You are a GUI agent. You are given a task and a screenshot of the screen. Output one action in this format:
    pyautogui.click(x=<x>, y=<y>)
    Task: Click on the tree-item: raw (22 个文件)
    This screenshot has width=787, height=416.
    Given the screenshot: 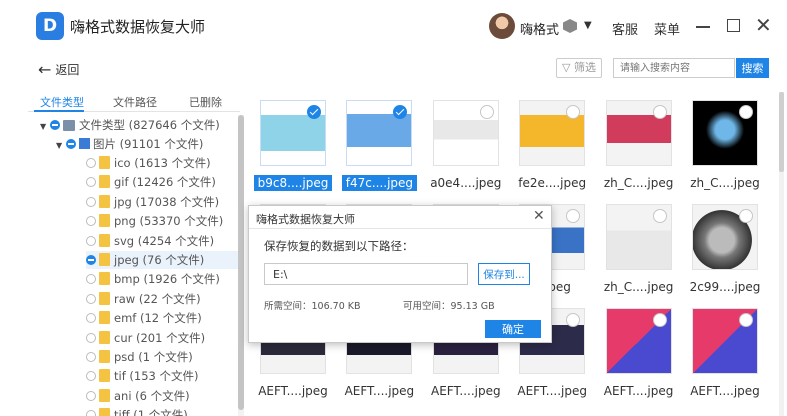 What is the action you would take?
    pyautogui.click(x=143, y=299)
    